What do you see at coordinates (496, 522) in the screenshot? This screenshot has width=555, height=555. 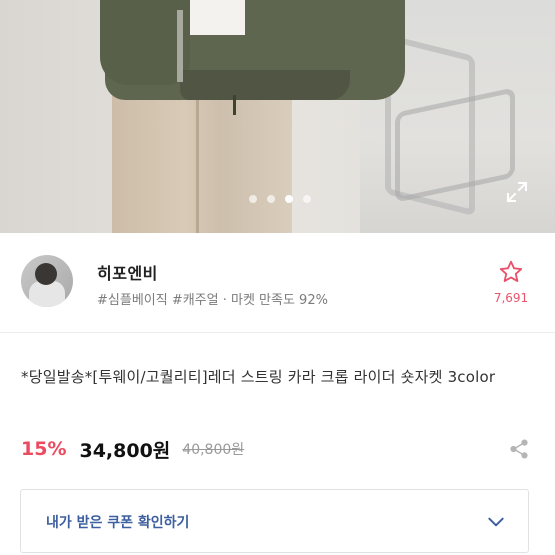 I see `chevron-down-icon` at bounding box center [496, 522].